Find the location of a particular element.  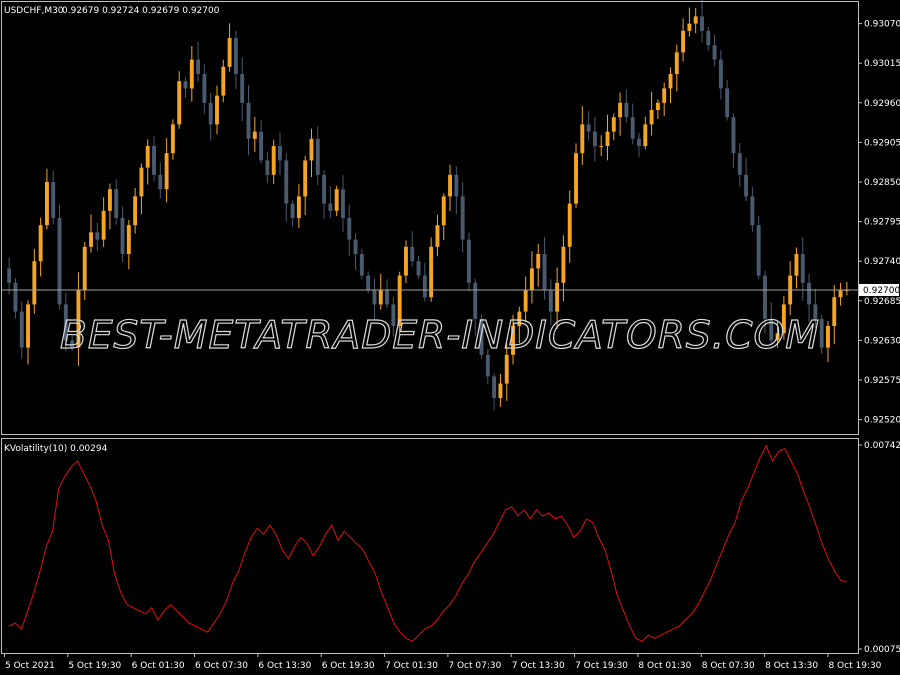

time-tick-label: 7 Oct 13:30 is located at coordinates (538, 666).